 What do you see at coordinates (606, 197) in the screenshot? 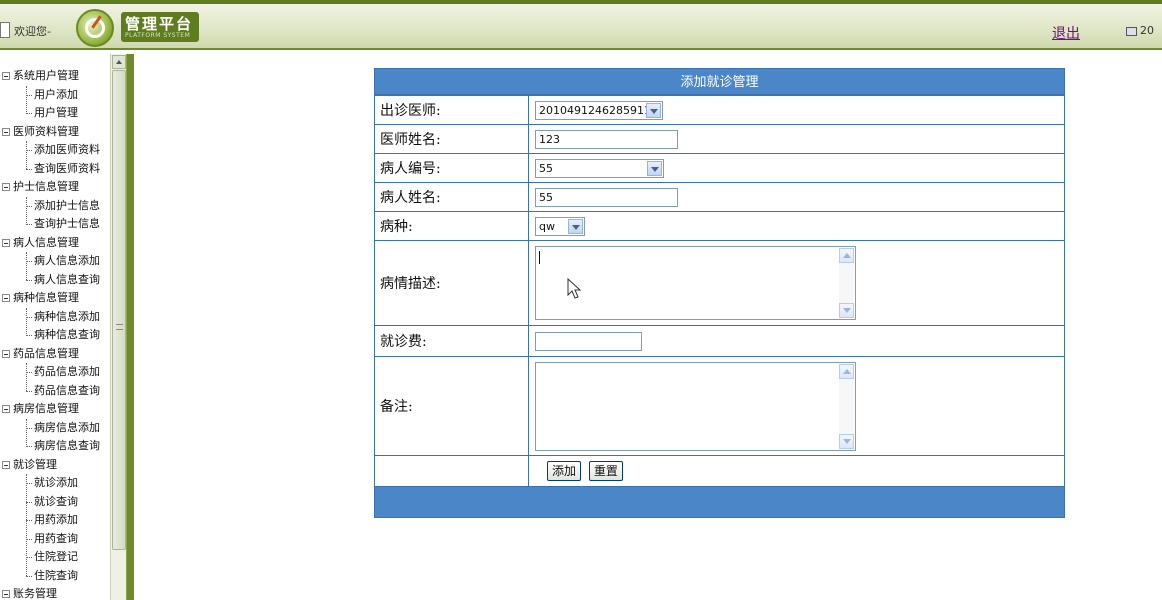
I see `patient-name-input: 55` at bounding box center [606, 197].